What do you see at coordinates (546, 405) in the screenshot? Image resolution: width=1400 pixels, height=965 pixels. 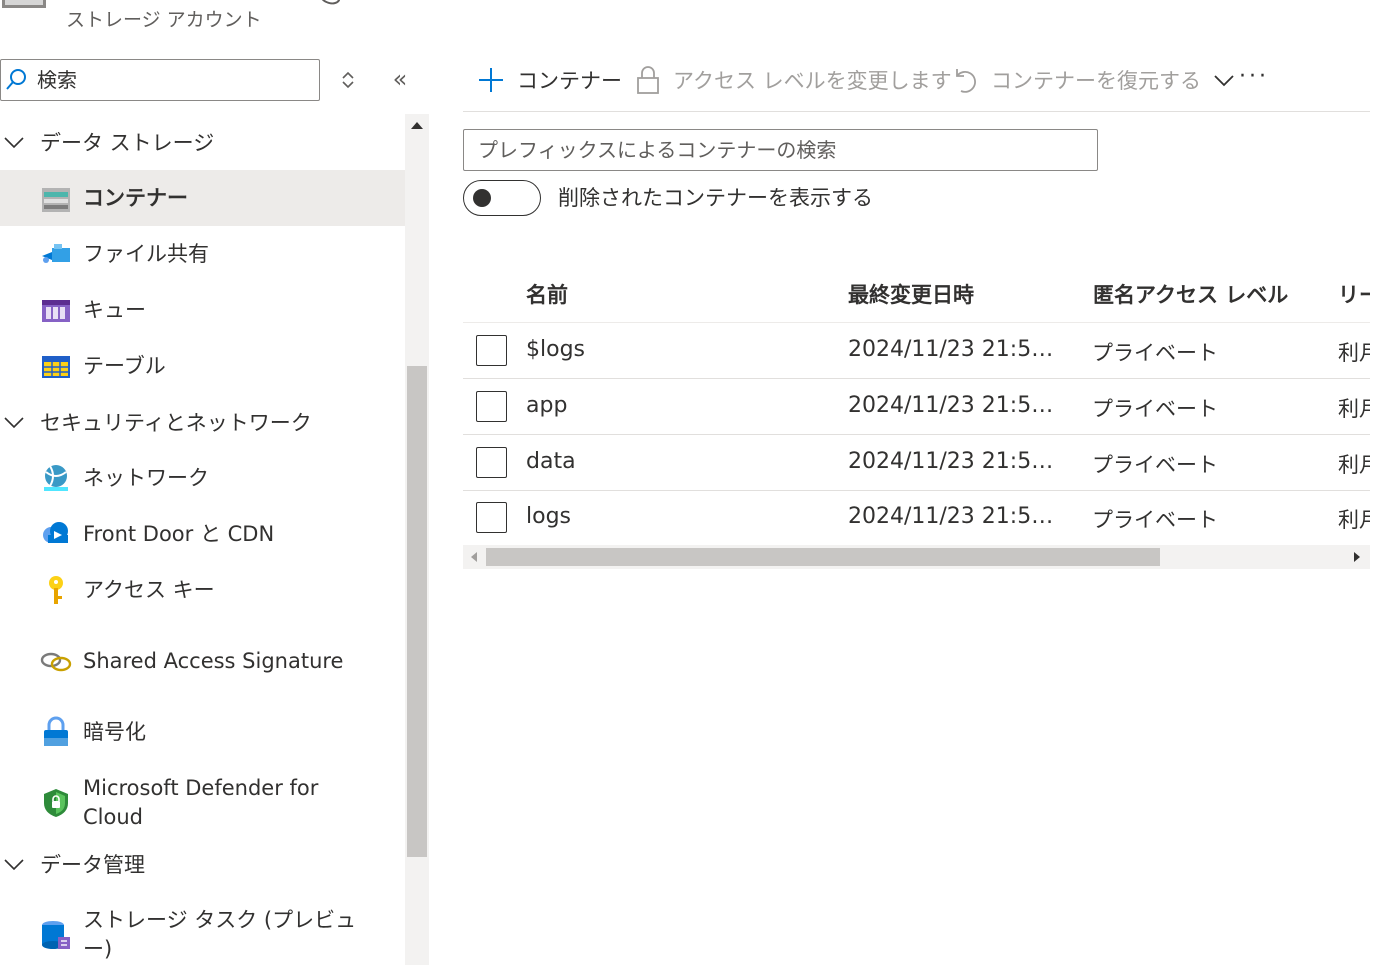 I see `container-name: app` at bounding box center [546, 405].